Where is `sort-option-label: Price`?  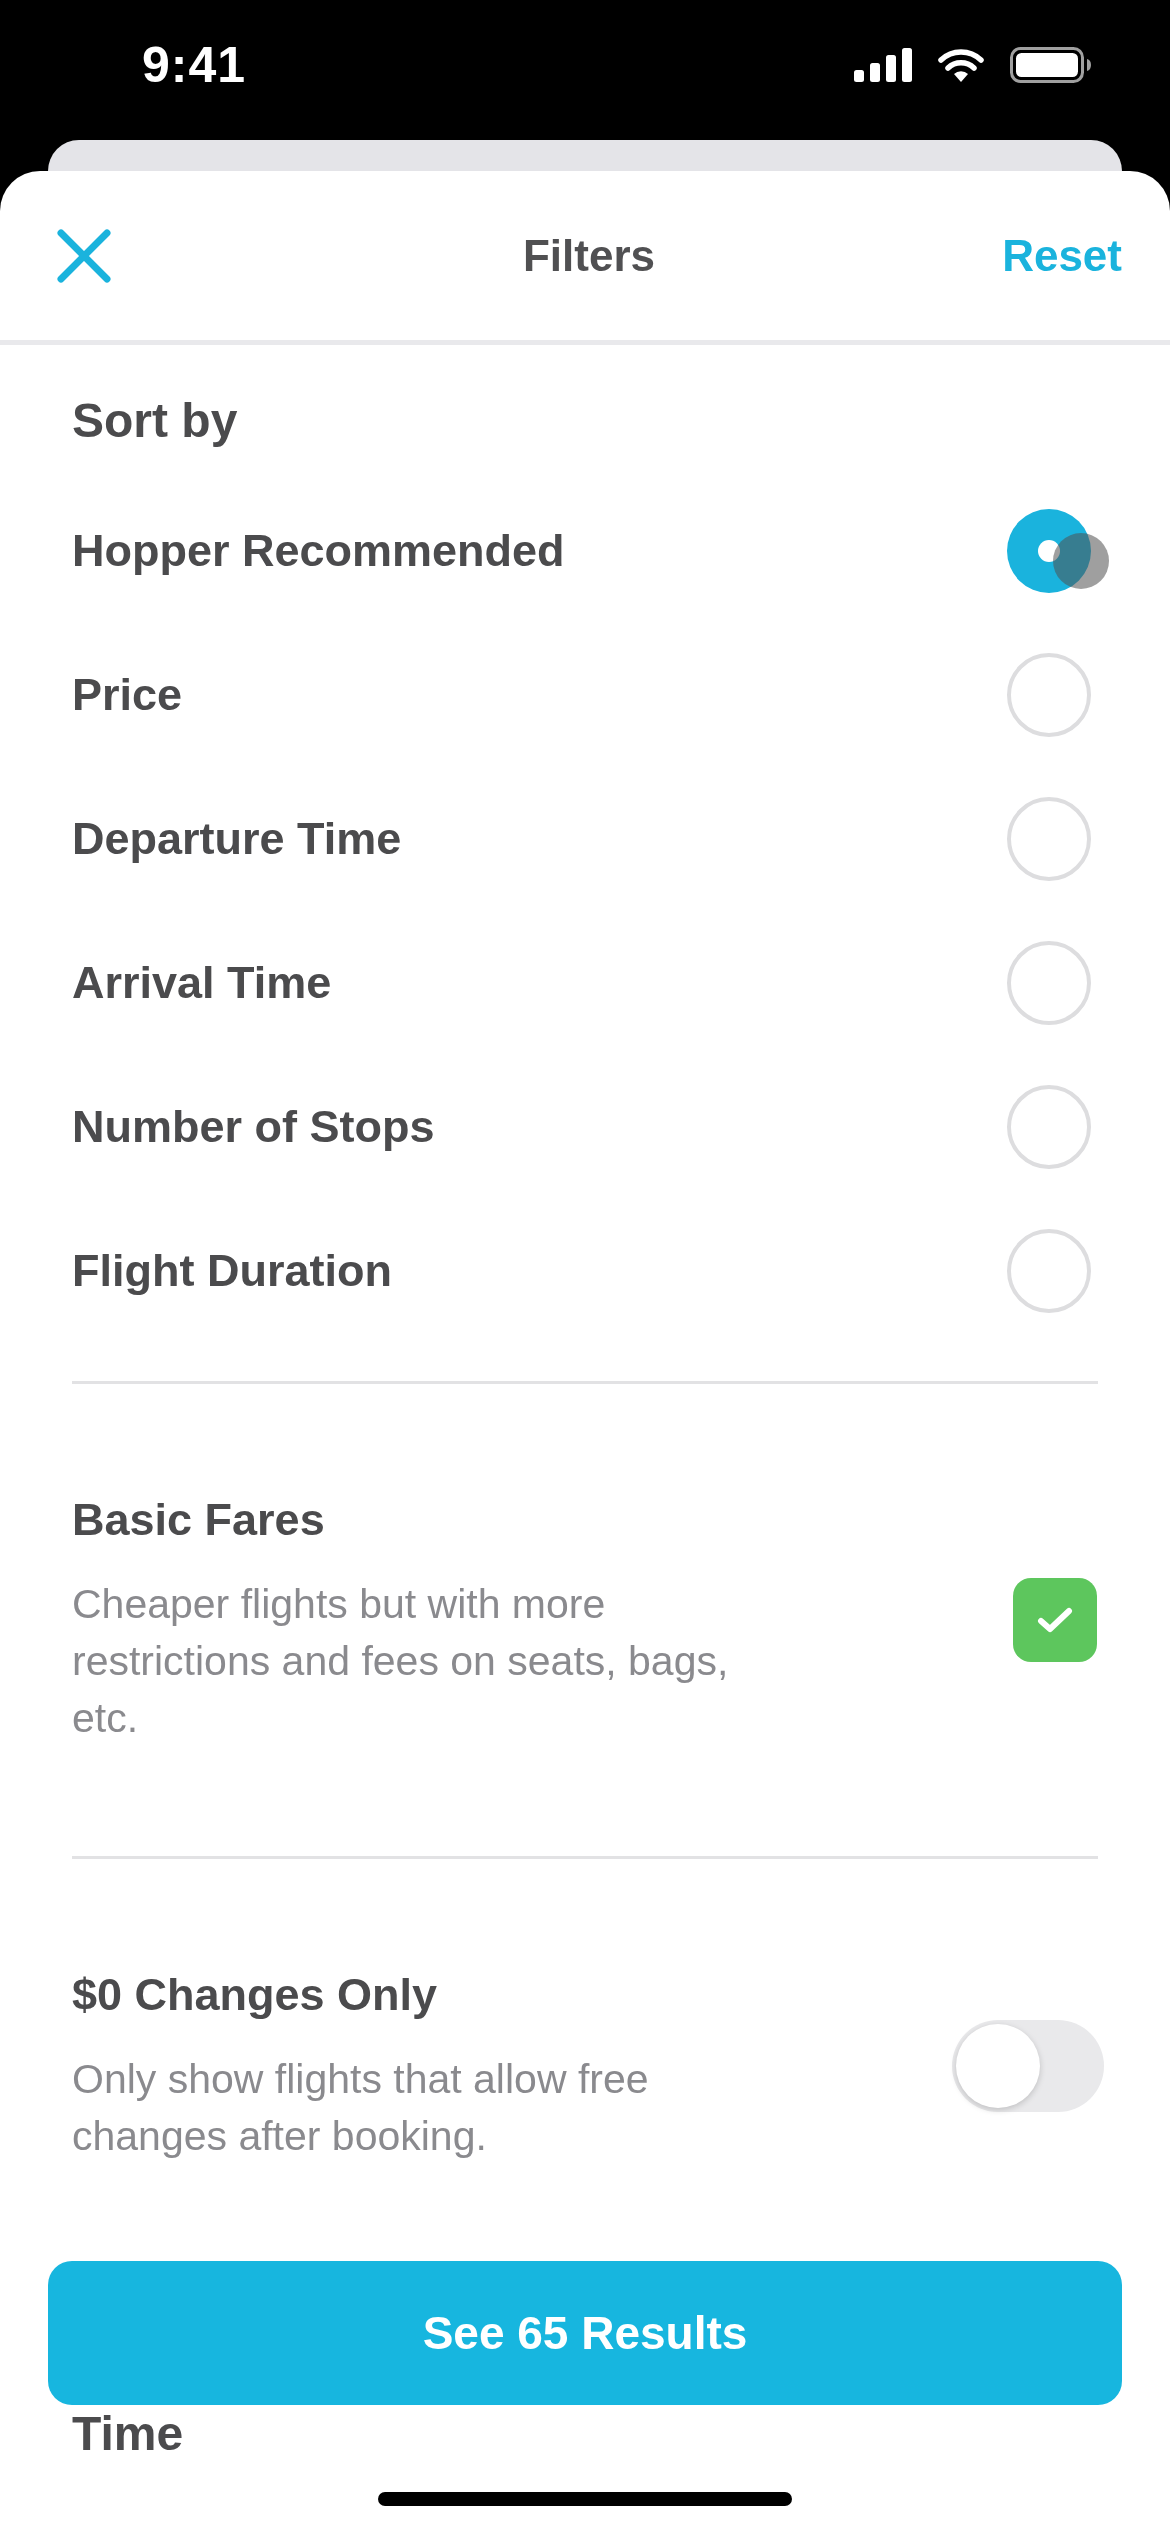
sort-option-label: Price is located at coordinates (127, 695).